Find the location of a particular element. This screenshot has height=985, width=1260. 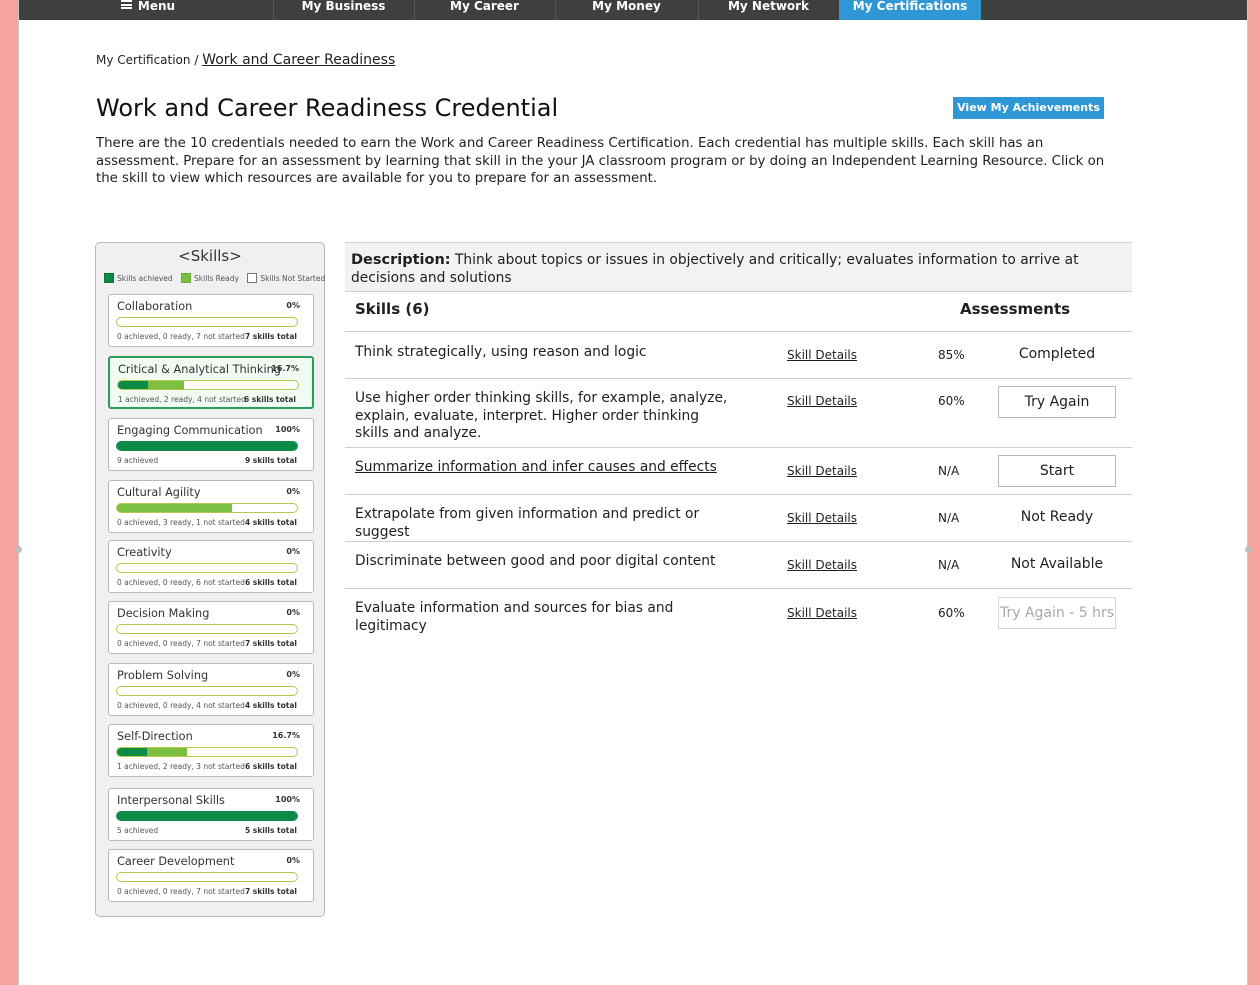

assessment-status: Completed is located at coordinates (1057, 354).